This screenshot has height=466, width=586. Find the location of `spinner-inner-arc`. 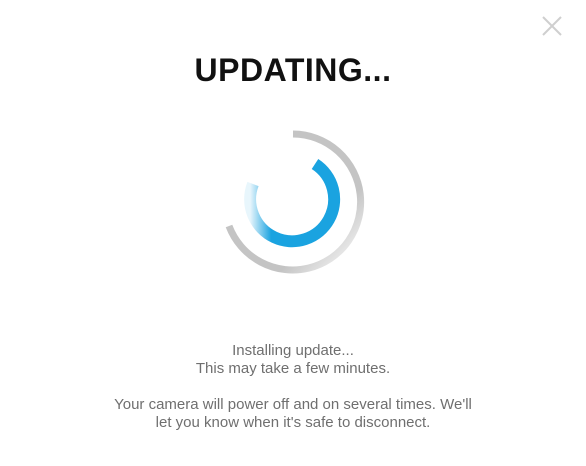

spinner-inner-arc is located at coordinates (292, 203).